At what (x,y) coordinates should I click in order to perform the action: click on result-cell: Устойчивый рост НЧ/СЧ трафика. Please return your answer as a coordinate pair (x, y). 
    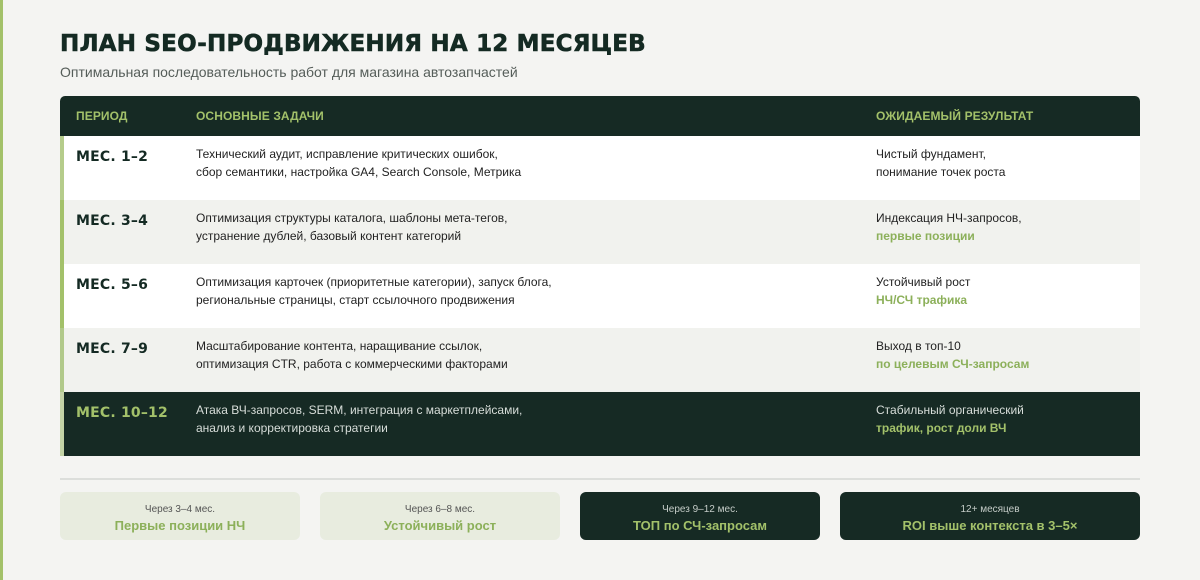
    Looking at the image, I should click on (923, 291).